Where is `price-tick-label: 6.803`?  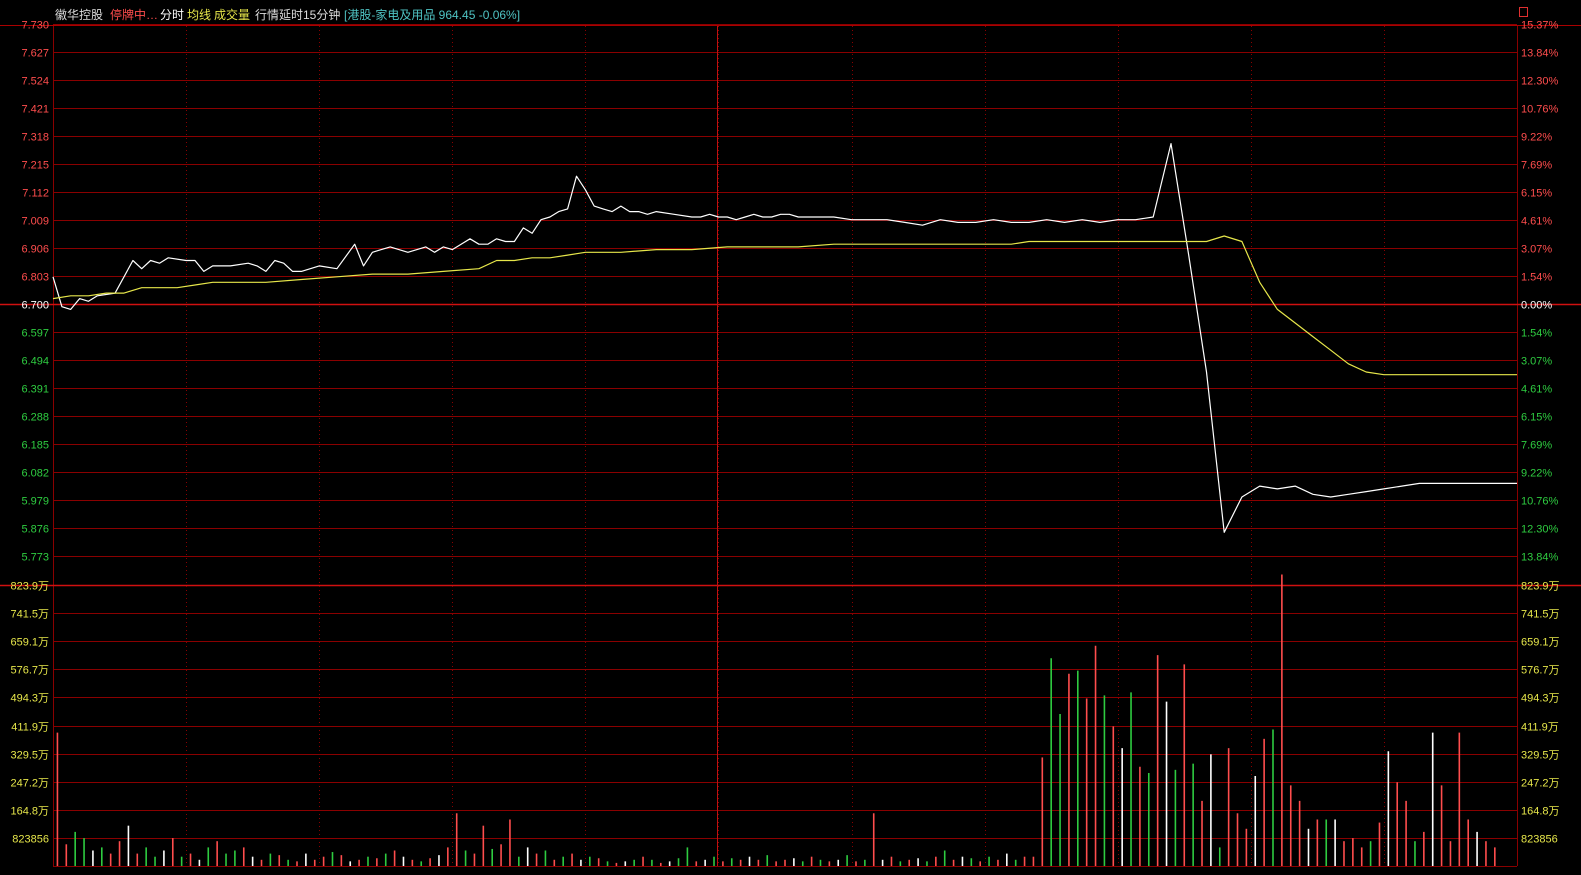 price-tick-label: 6.803 is located at coordinates (35, 278).